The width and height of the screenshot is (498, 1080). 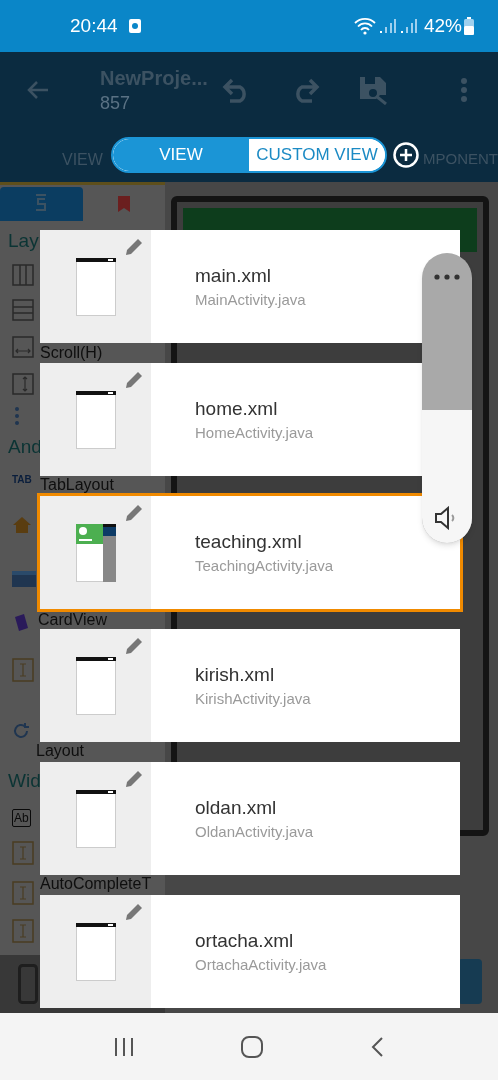 I want to click on source-icon, so click(x=41, y=204).